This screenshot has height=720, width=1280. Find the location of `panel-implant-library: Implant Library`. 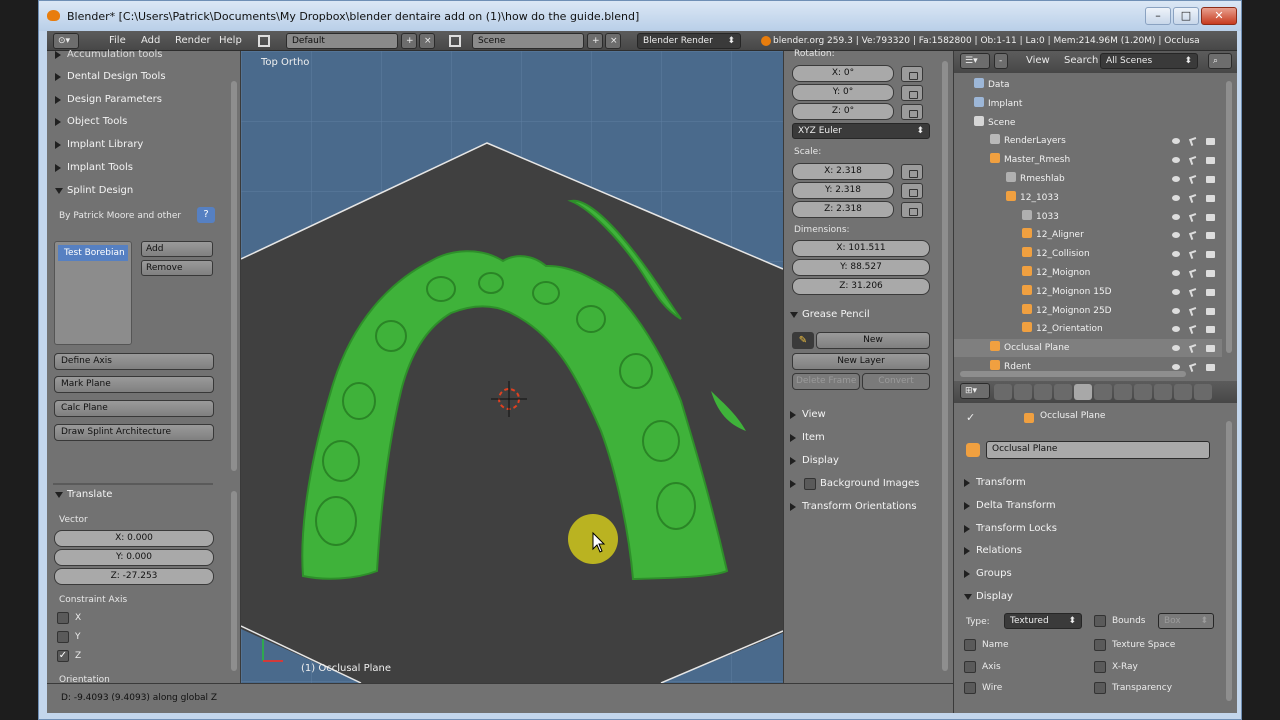

panel-implant-library: Implant Library is located at coordinates (98, 145).